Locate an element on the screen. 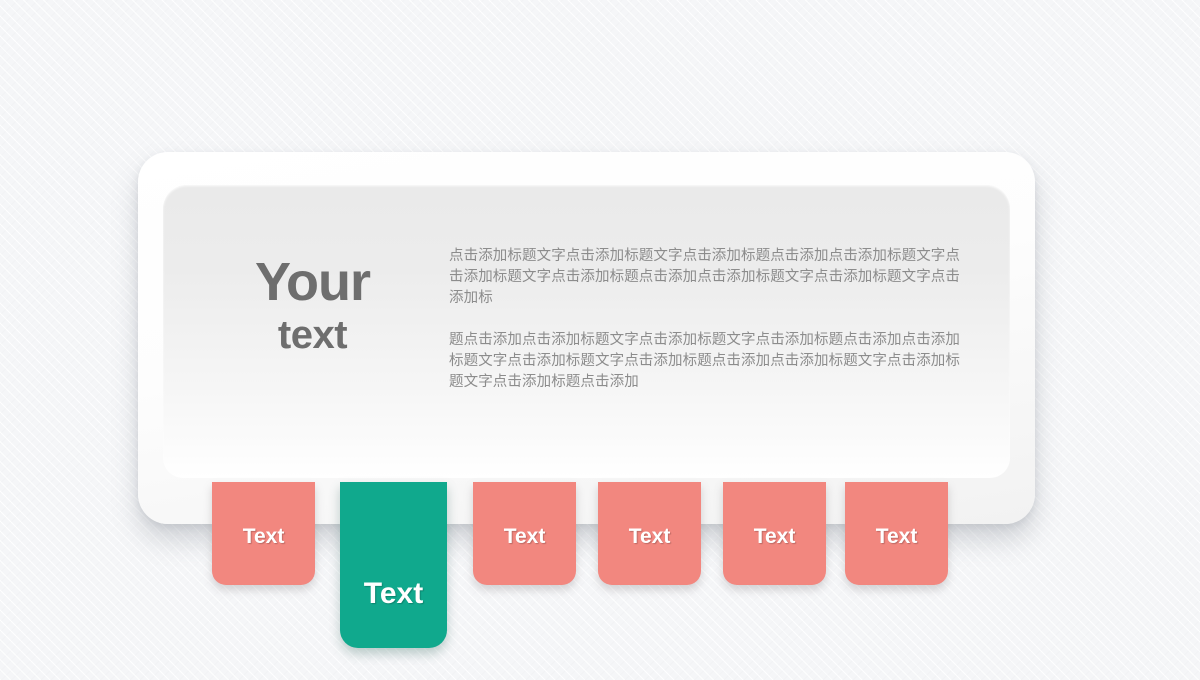 This screenshot has width=1200, height=680. tab-2-label: Text is located at coordinates (393, 593).